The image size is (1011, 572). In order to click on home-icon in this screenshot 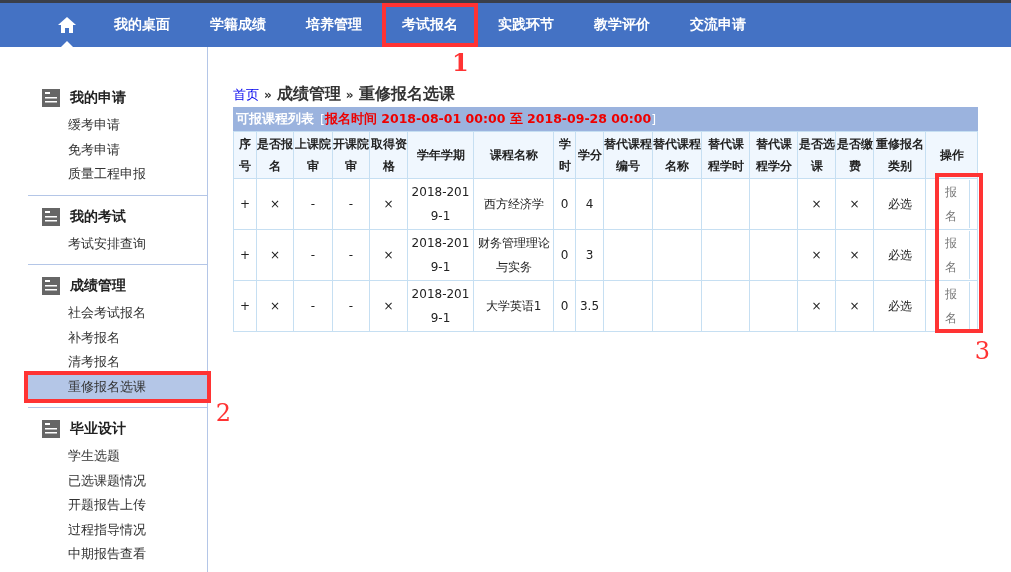, I will do `click(67, 25)`.